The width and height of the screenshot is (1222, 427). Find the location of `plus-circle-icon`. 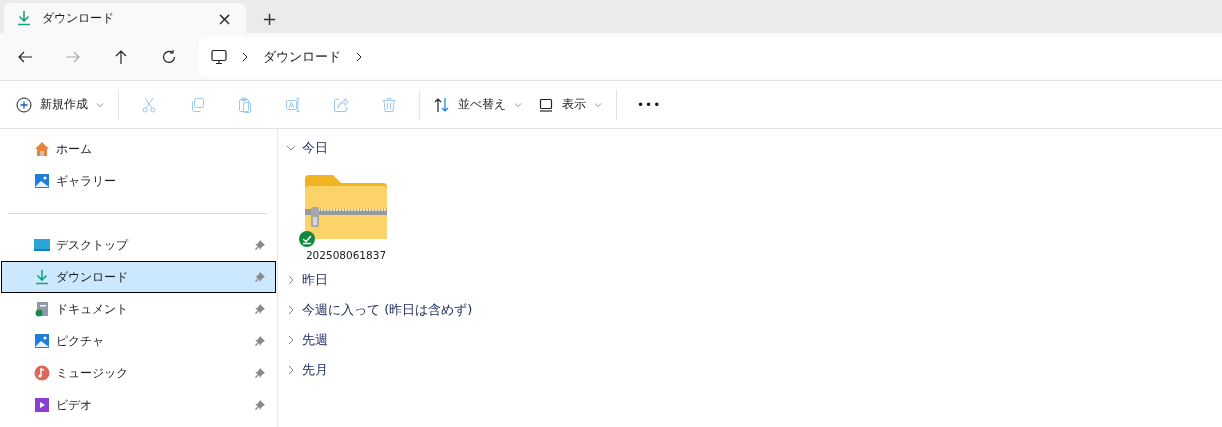

plus-circle-icon is located at coordinates (24, 104).